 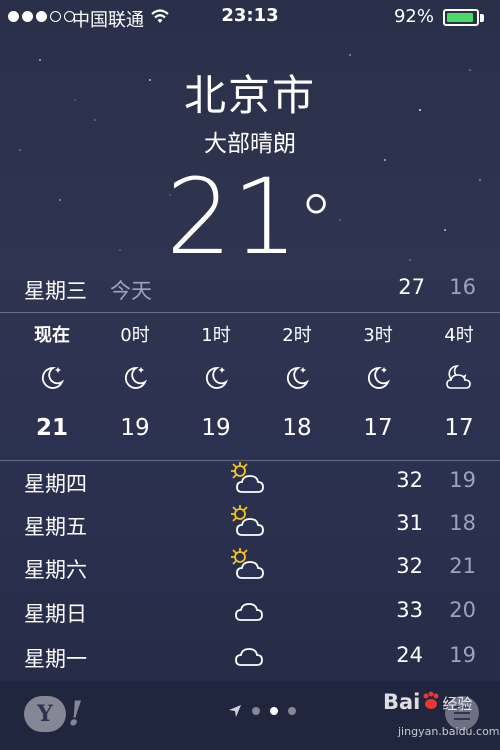 I want to click on daily-day: 星期日, so click(x=55, y=614).